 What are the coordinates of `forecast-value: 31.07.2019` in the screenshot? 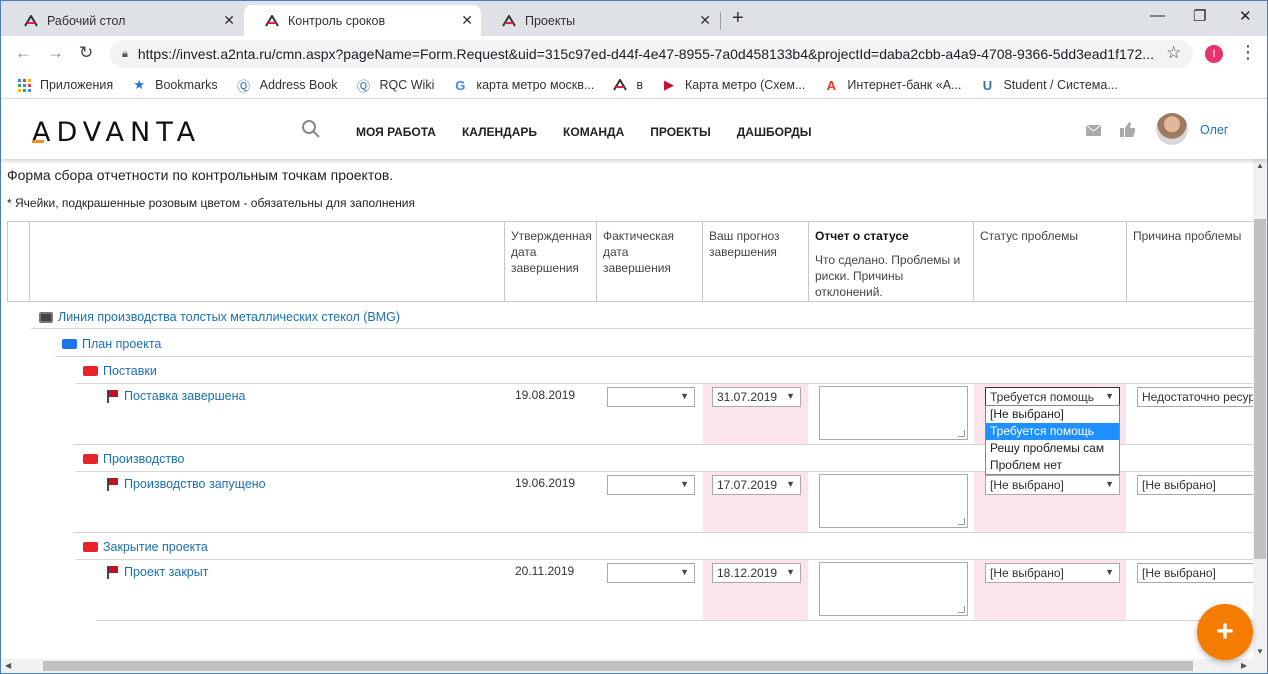 It's located at (747, 397).